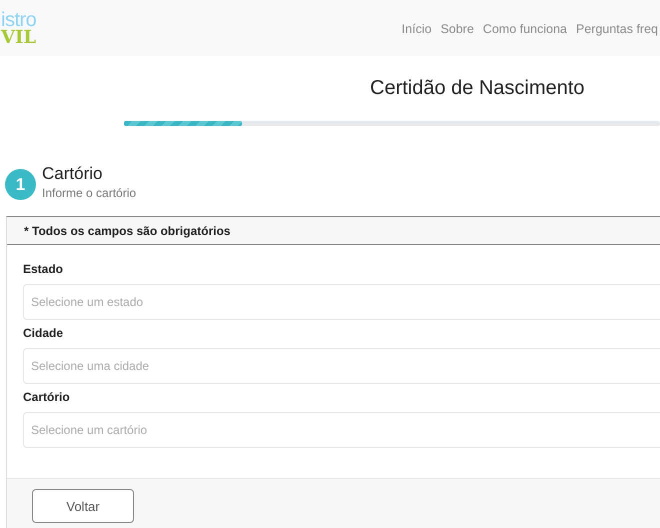 The width and height of the screenshot is (660, 528). What do you see at coordinates (417, 29) in the screenshot?
I see `nav-link: Início` at bounding box center [417, 29].